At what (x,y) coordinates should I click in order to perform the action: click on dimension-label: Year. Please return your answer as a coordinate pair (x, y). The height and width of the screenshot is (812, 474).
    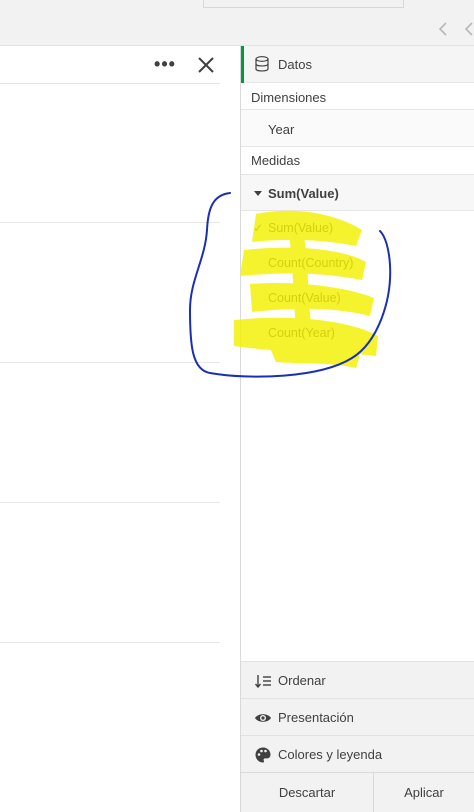
    Looking at the image, I should click on (281, 129).